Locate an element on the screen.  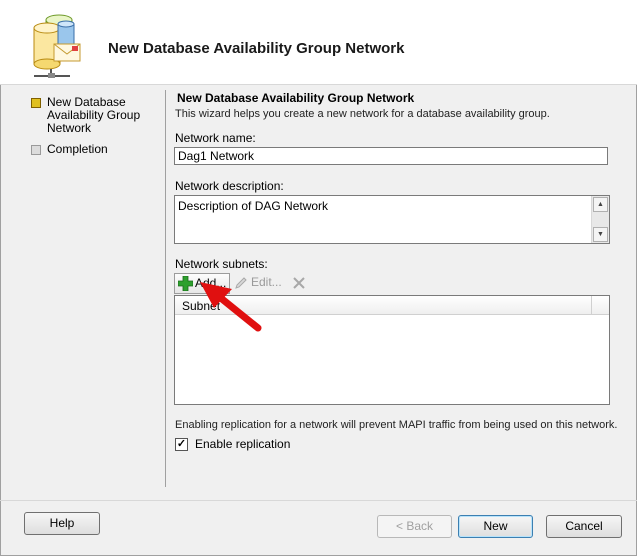
network-name-input: Dag1 Network is located at coordinates (391, 156).